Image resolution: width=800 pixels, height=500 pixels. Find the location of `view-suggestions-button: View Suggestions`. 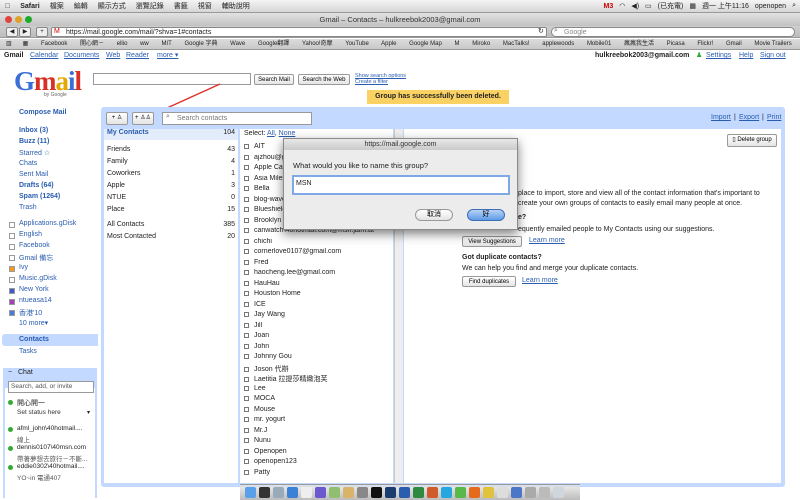

view-suggestions-button: View Suggestions is located at coordinates (492, 241).